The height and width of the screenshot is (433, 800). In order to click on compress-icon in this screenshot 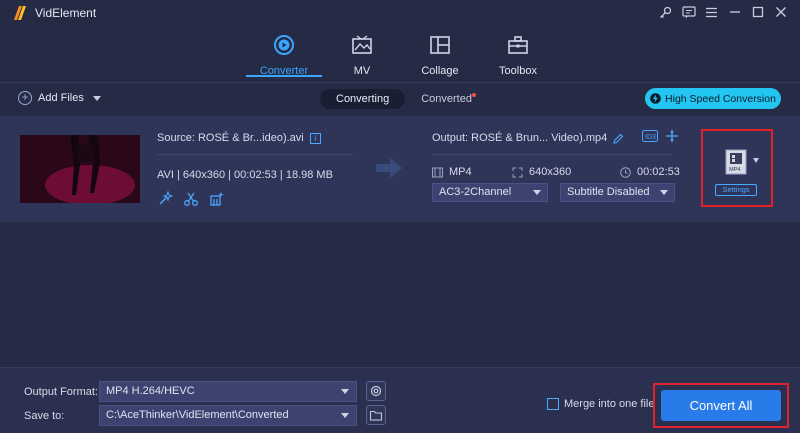, I will do `click(672, 136)`.